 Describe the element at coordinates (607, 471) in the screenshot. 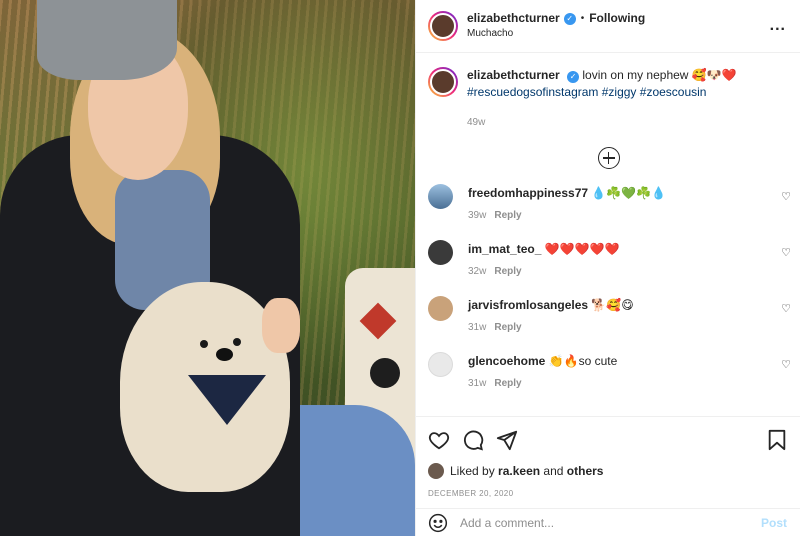

I see `liked-by: Liked by ra.keen and others` at that location.